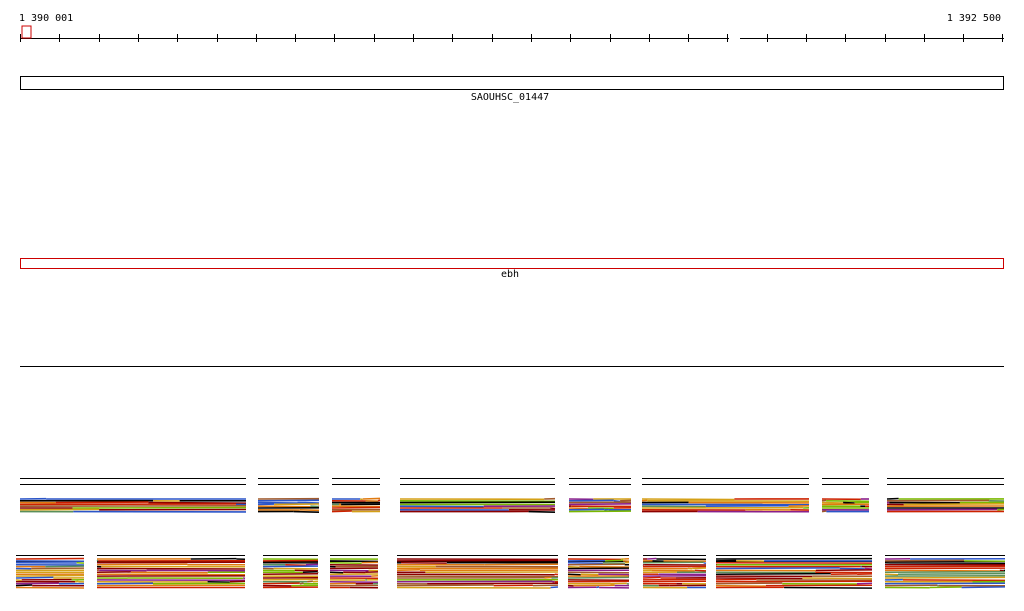  What do you see at coordinates (26, 32) in the screenshot?
I see `viewport-marker` at bounding box center [26, 32].